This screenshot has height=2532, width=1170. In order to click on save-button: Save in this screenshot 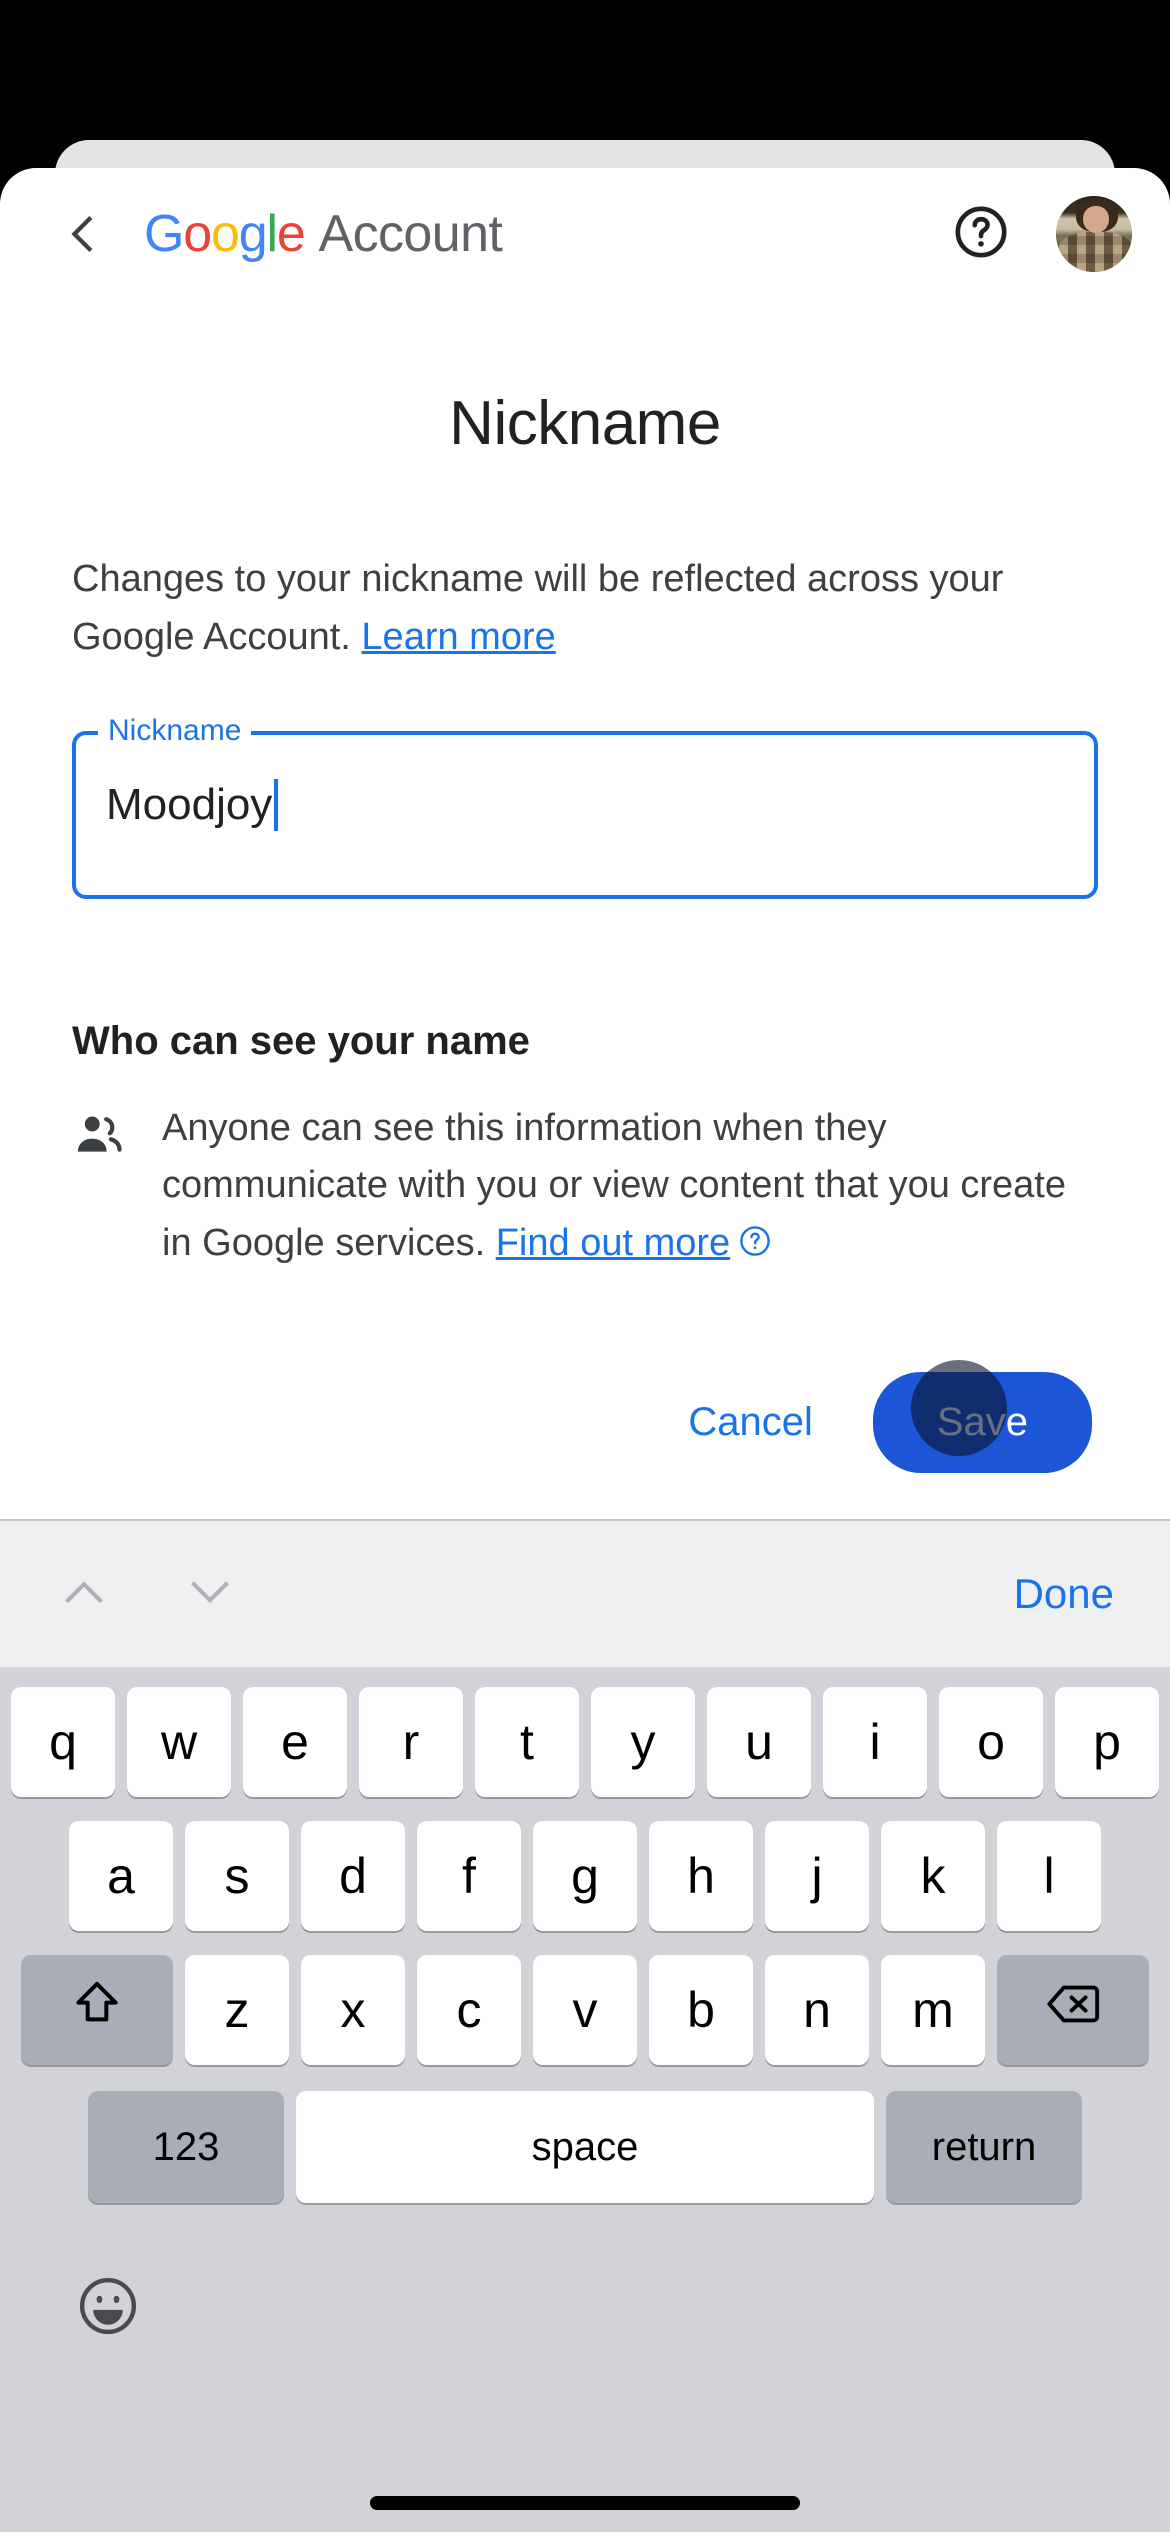, I will do `click(982, 1416)`.